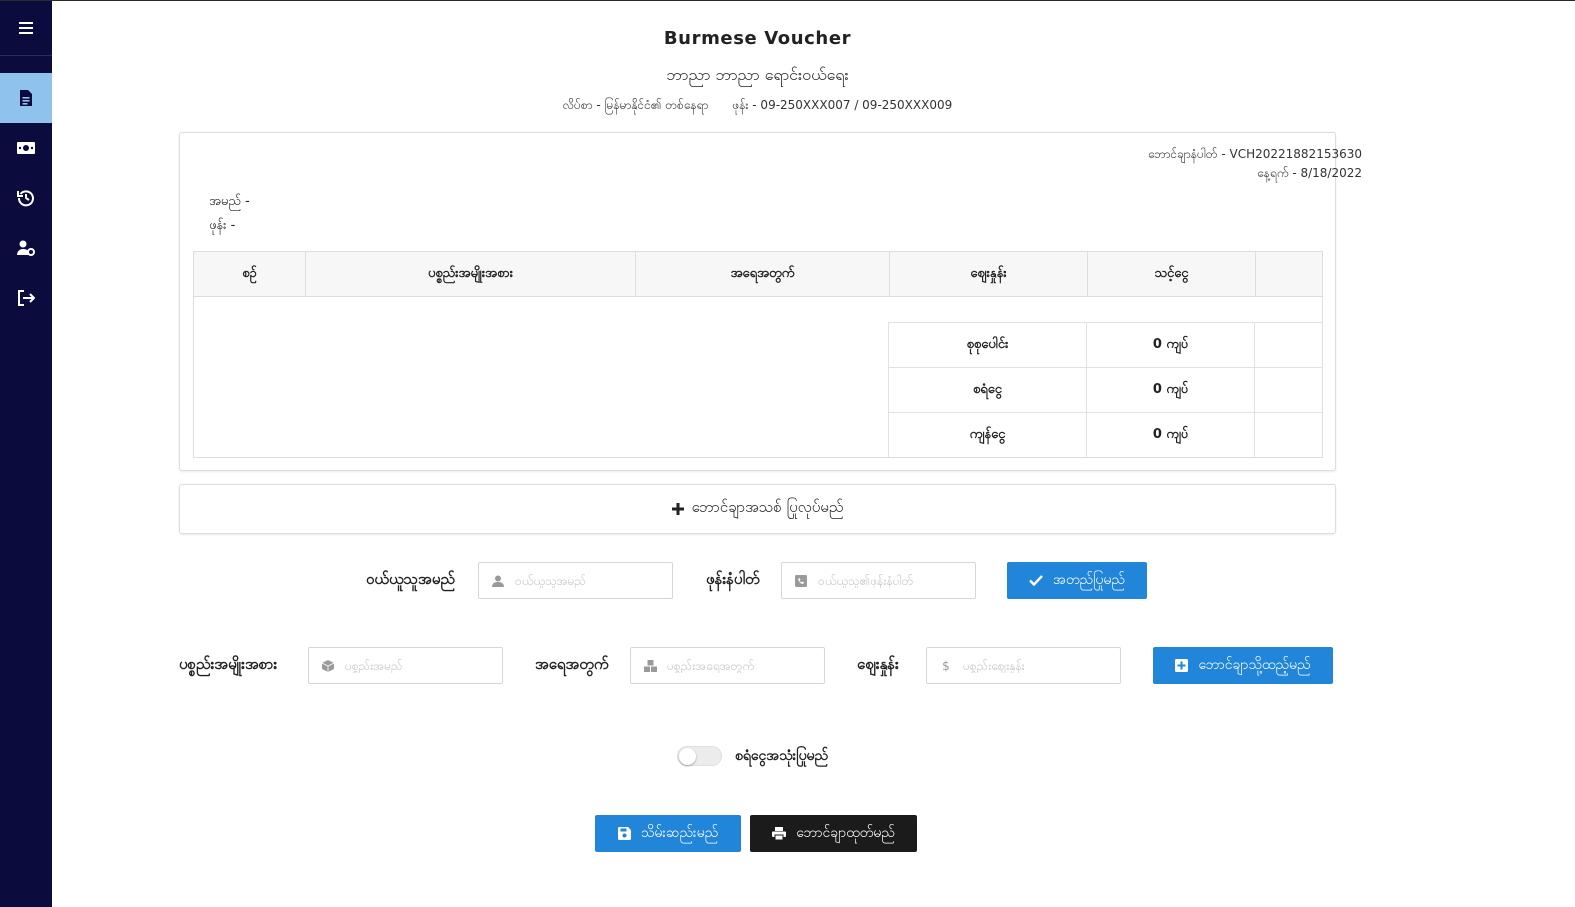  What do you see at coordinates (228, 664) in the screenshot?
I see `item-type-label: ပစ္စည်းအမျိုးအစား` at bounding box center [228, 664].